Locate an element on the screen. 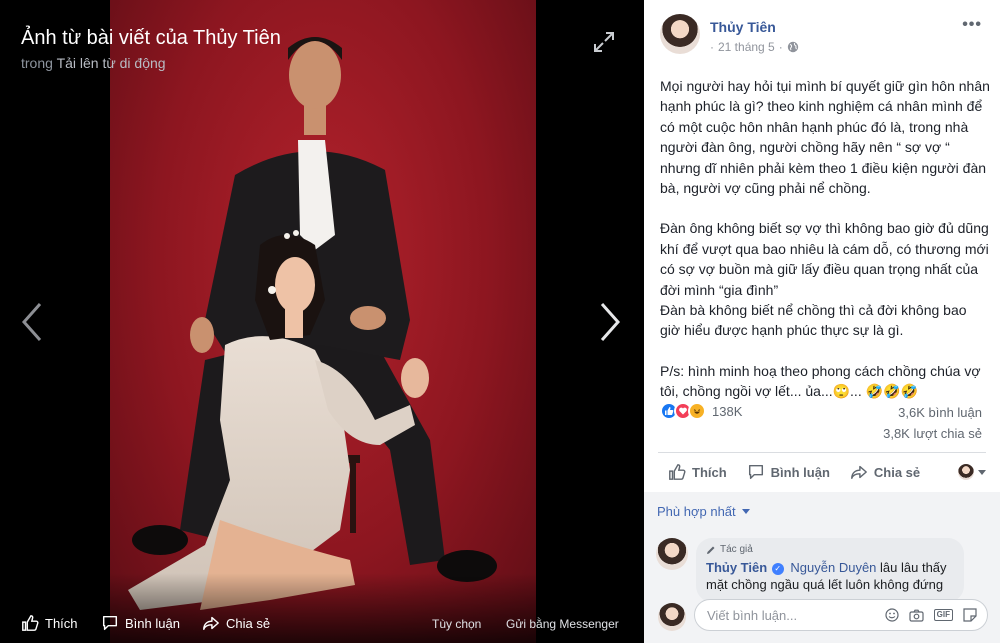 The height and width of the screenshot is (643, 1000). like-button: Thích is located at coordinates (697, 472).